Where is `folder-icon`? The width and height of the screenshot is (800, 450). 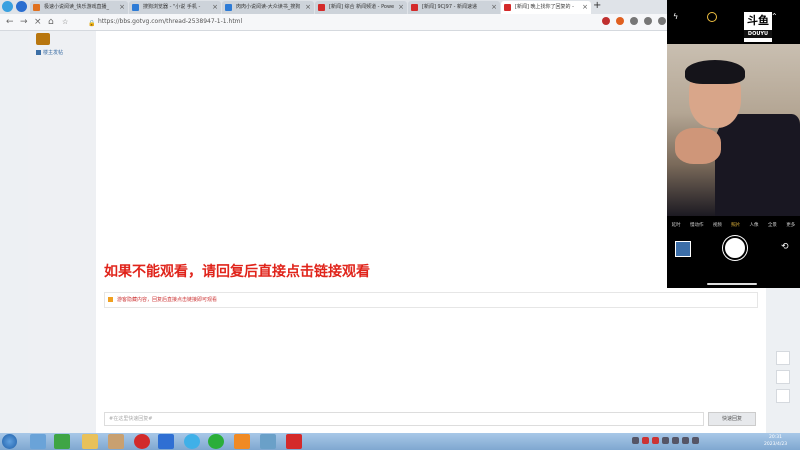 folder-icon is located at coordinates (90, 441).